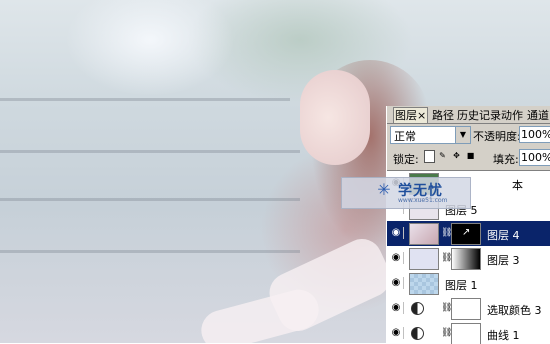  I want to click on lock-move-icon: ✥, so click(456, 155).